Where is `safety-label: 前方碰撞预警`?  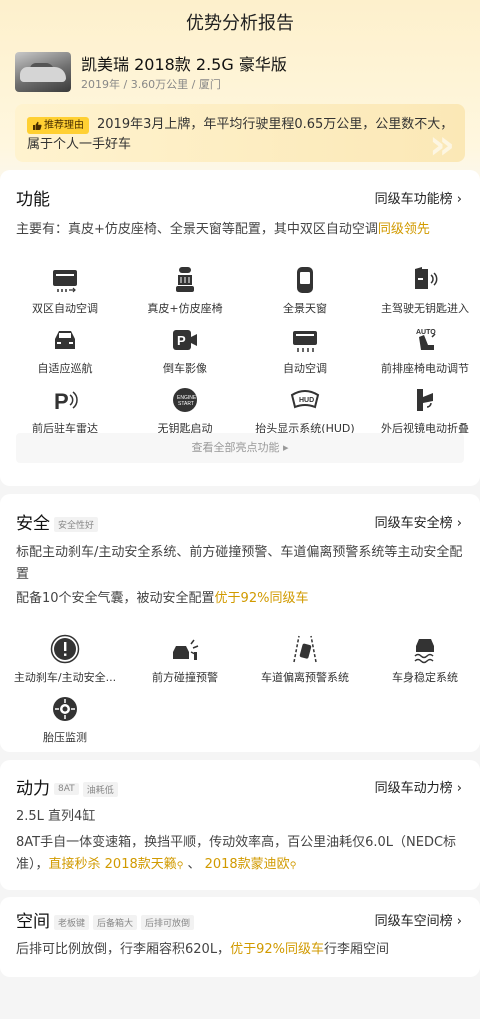 safety-label: 前方碰撞预警 is located at coordinates (185, 677).